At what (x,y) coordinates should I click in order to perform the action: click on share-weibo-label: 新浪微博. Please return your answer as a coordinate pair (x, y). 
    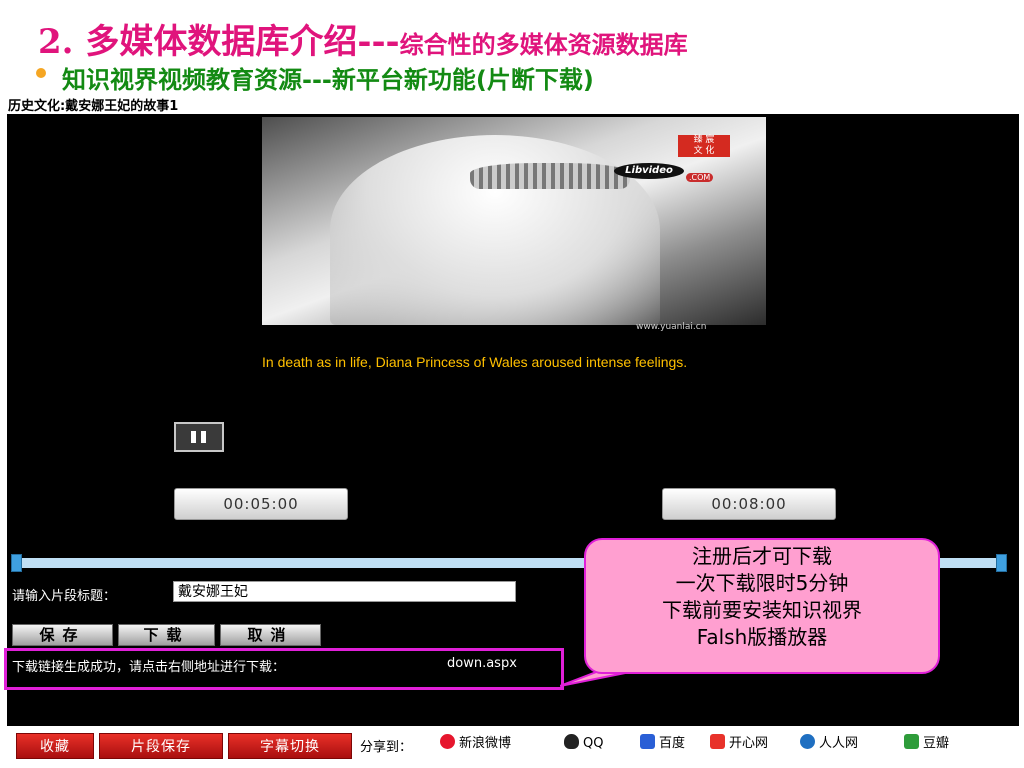
    Looking at the image, I should click on (485, 743).